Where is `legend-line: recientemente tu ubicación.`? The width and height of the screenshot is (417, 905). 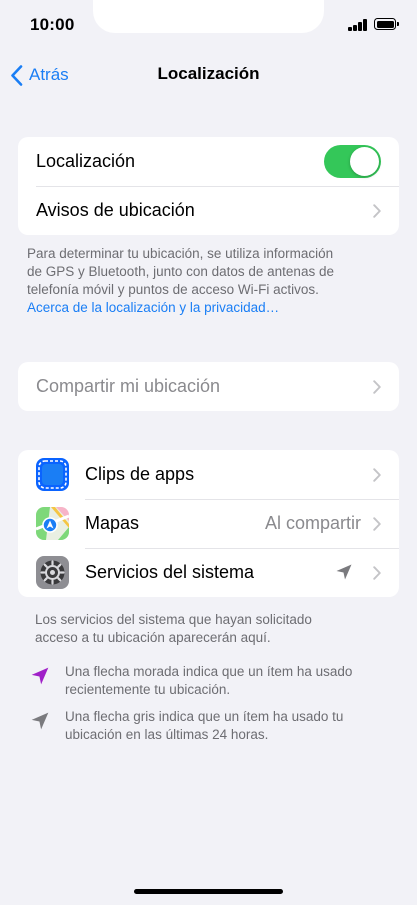
legend-line: recientemente tu ubicación. is located at coordinates (148, 689).